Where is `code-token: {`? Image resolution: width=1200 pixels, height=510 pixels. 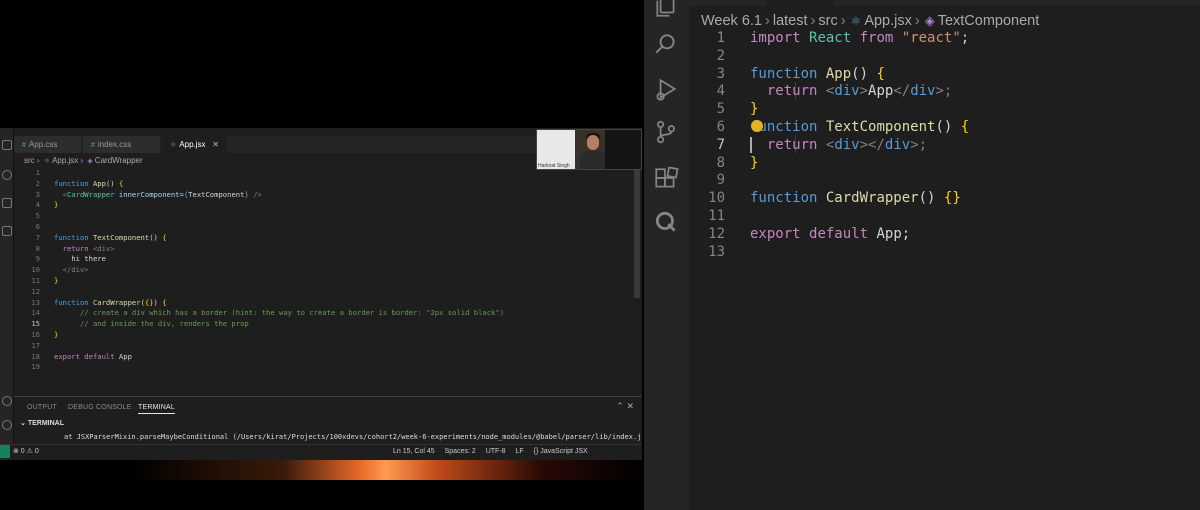 code-token: { is located at coordinates (164, 237).